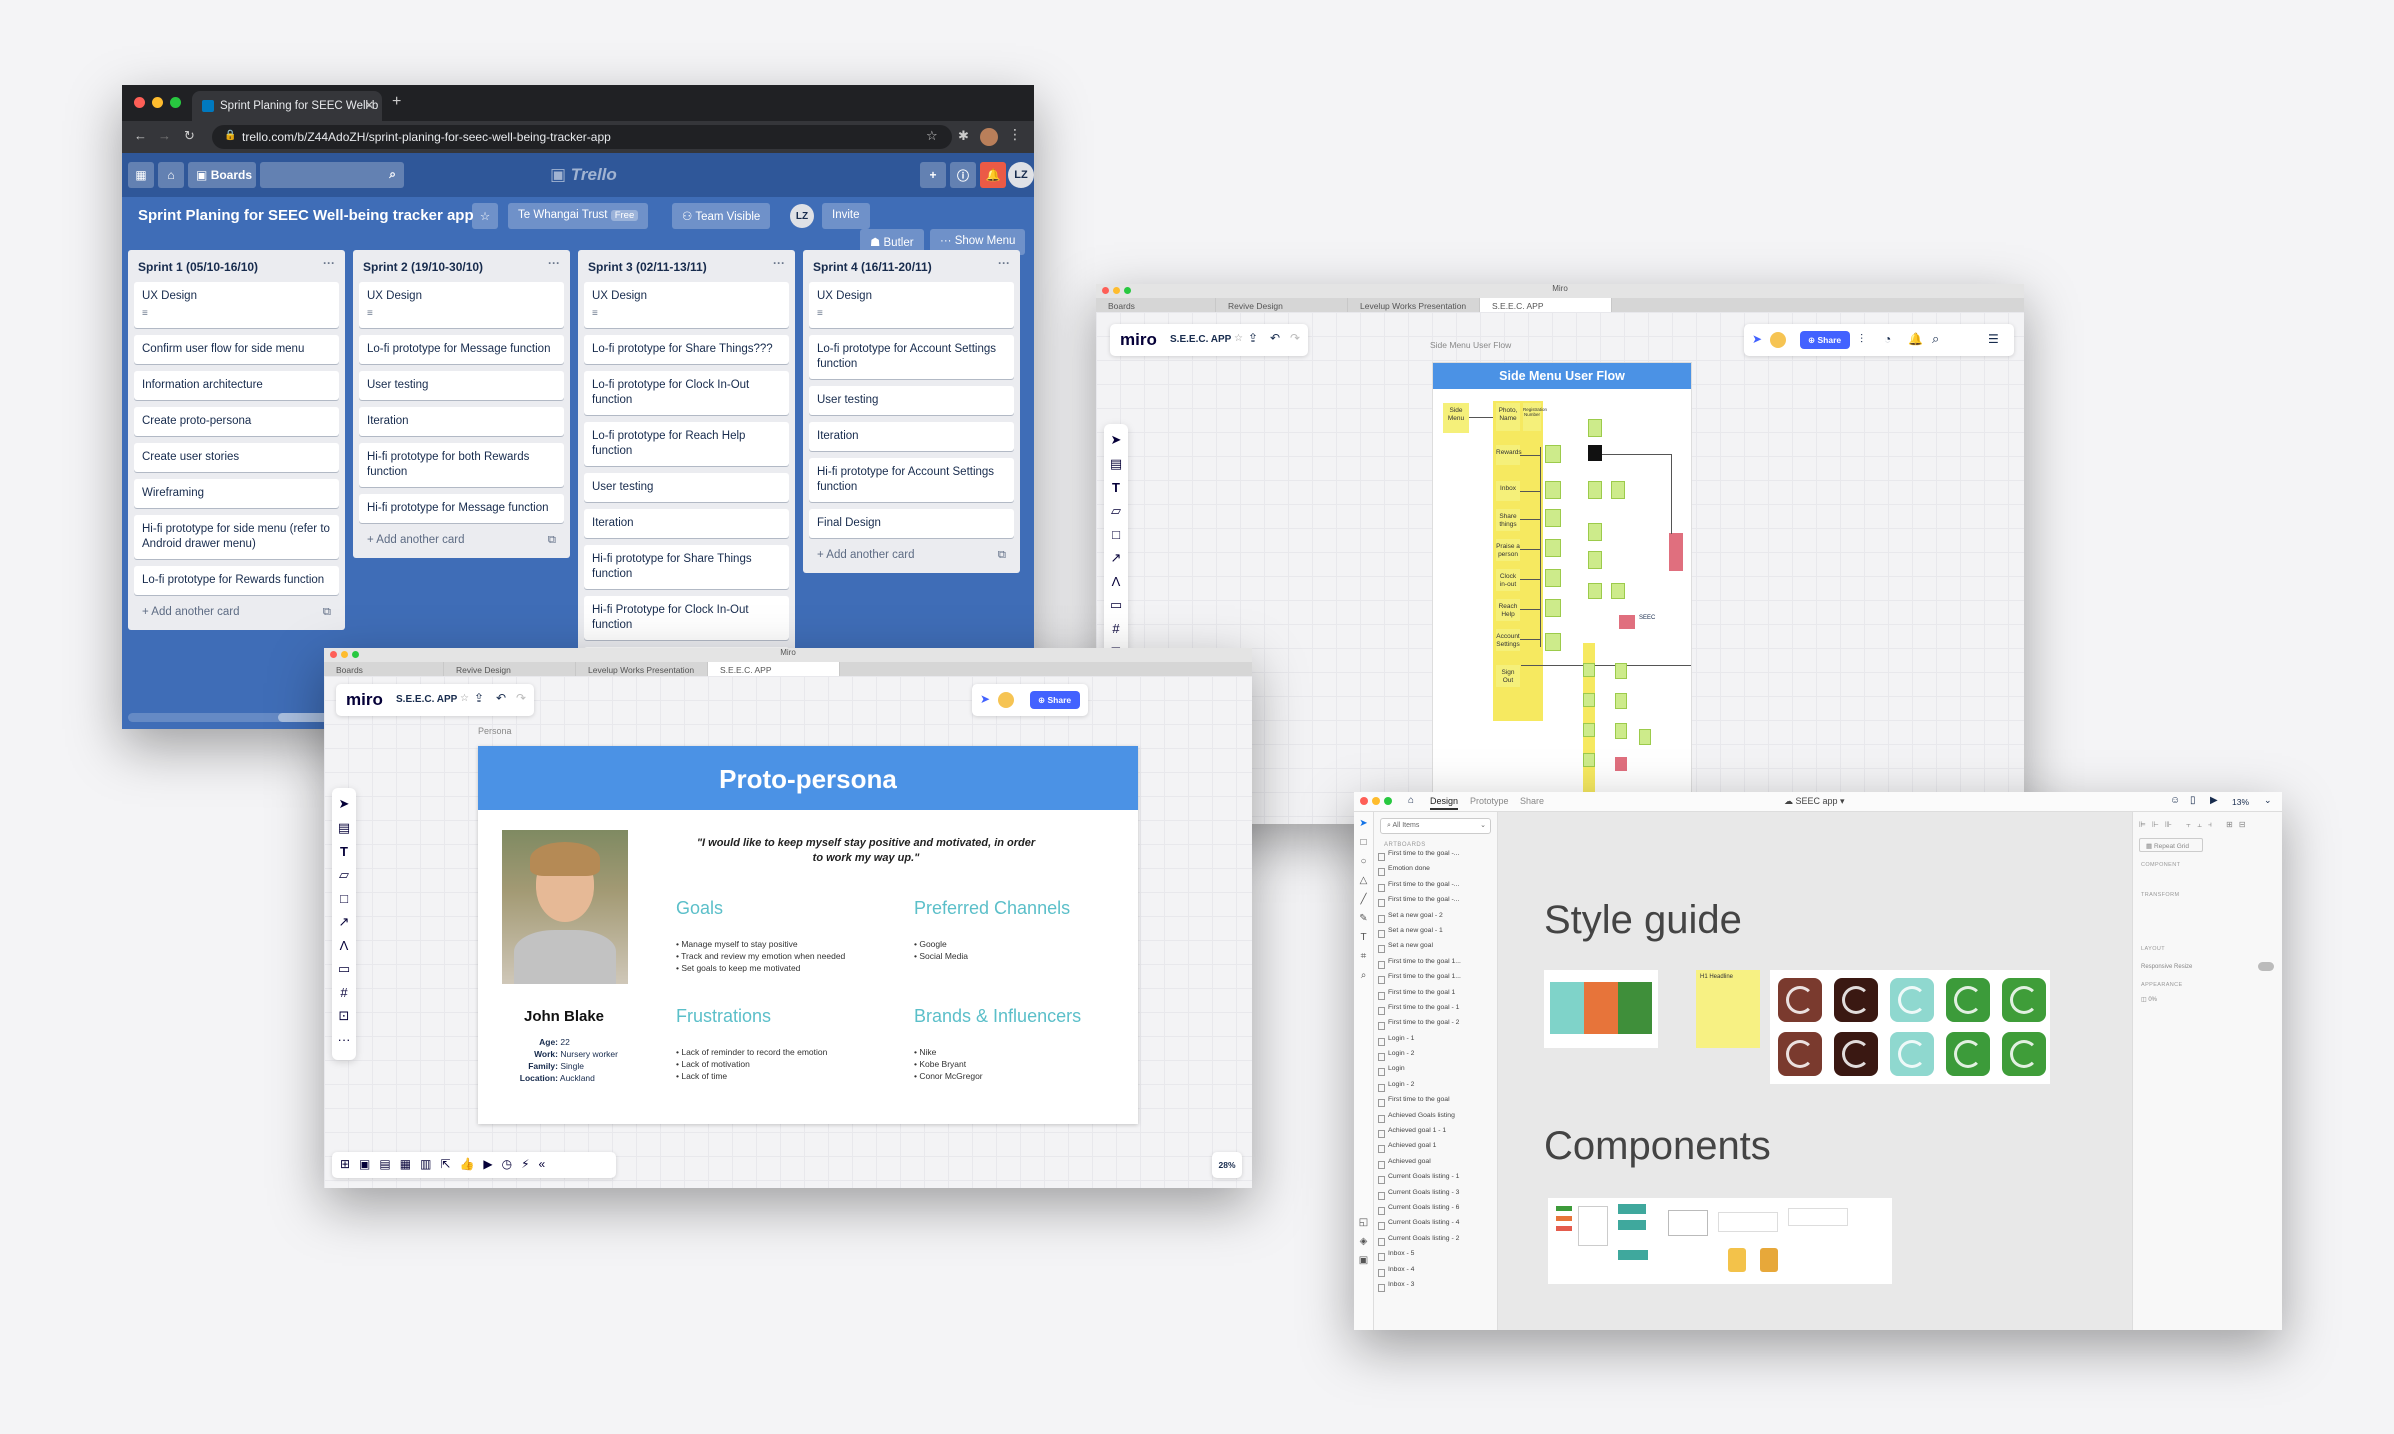  Describe the element at coordinates (461, 385) in the screenshot. I see `card: User testing` at that location.